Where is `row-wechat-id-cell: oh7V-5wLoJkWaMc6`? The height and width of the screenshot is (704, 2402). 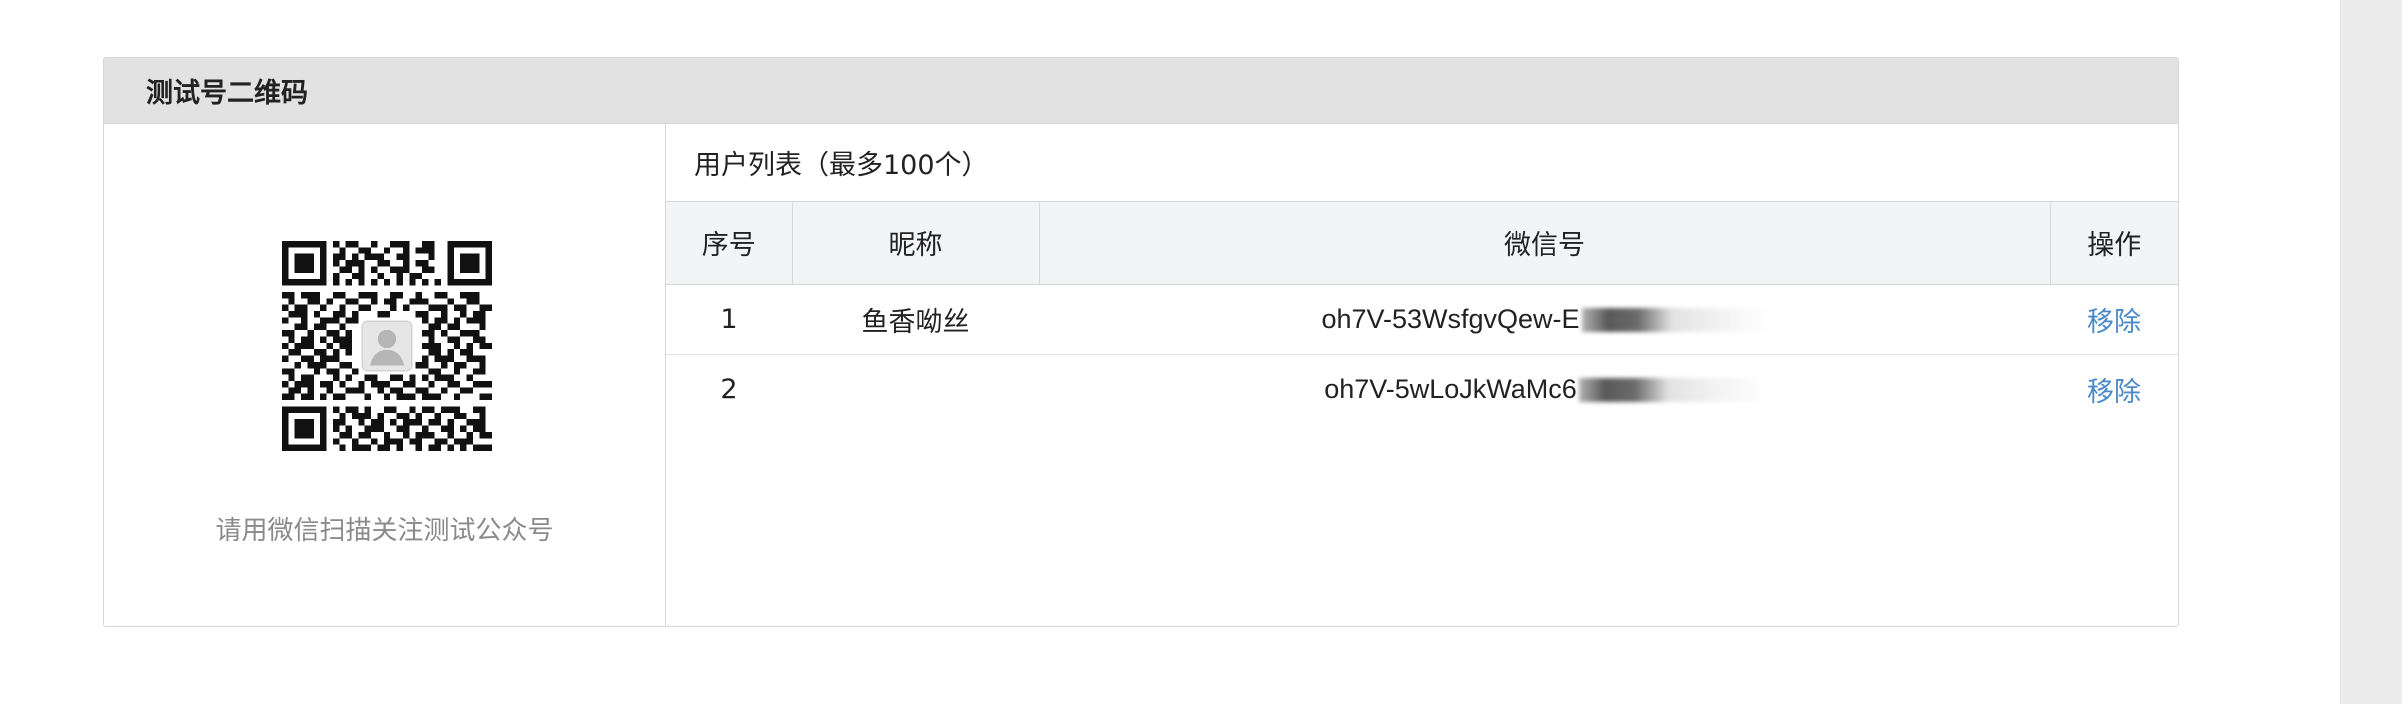 row-wechat-id-cell: oh7V-5wLoJkWaMc6 is located at coordinates (1544, 389).